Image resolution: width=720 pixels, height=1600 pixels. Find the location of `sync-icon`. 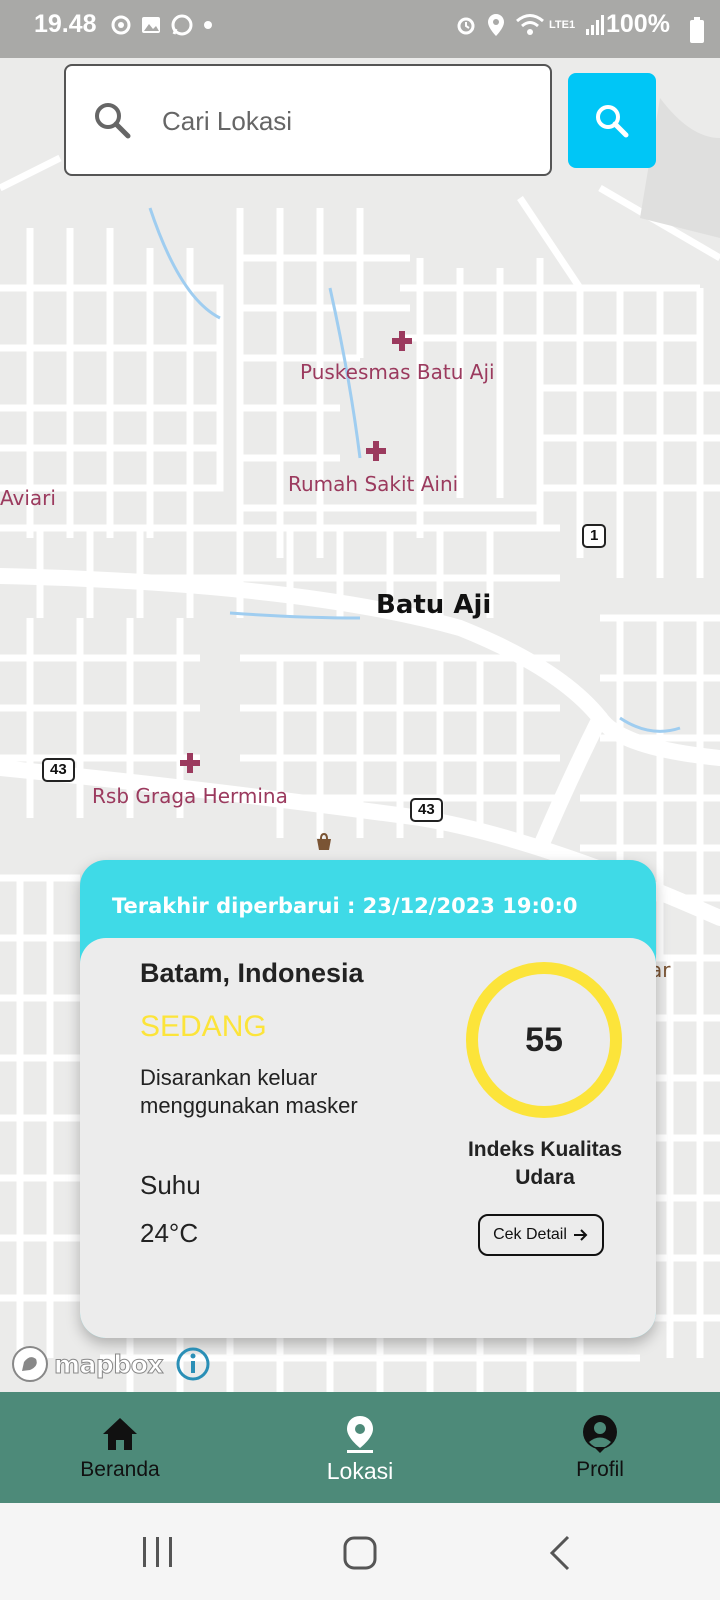

sync-icon is located at coordinates (121, 25).